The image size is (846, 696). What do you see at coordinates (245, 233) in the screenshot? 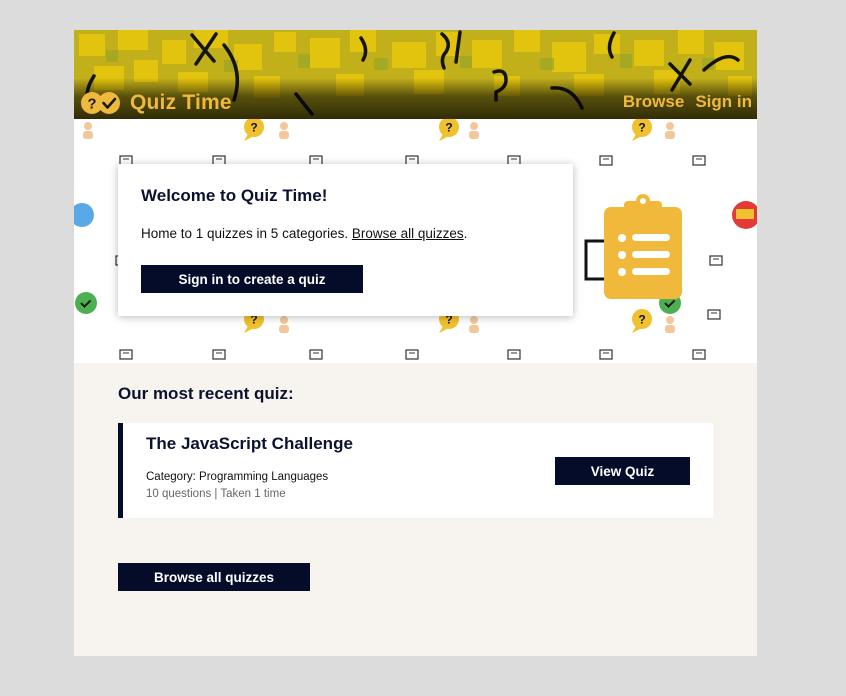
I see `summary-text: Home to 1 quizzes in 5 categories.` at bounding box center [245, 233].